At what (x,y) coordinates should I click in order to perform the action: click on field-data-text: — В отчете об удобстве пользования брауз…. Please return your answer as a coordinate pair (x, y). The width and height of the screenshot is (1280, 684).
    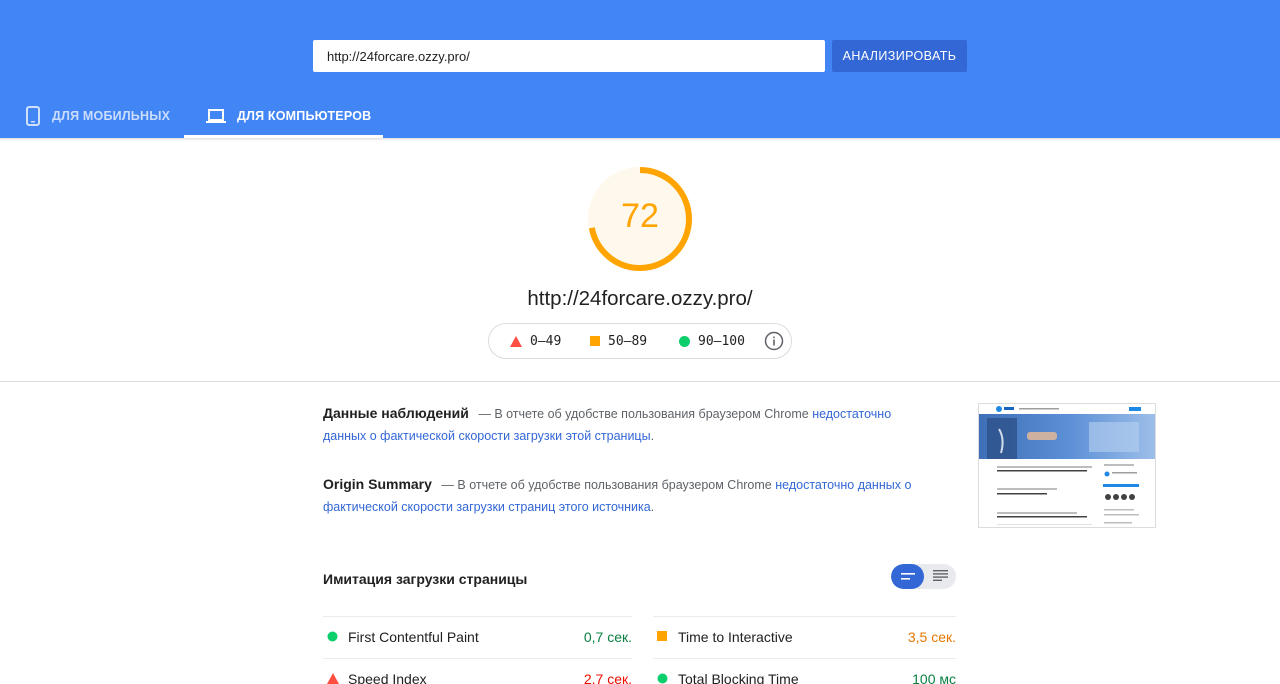
    Looking at the image, I should click on (643, 414).